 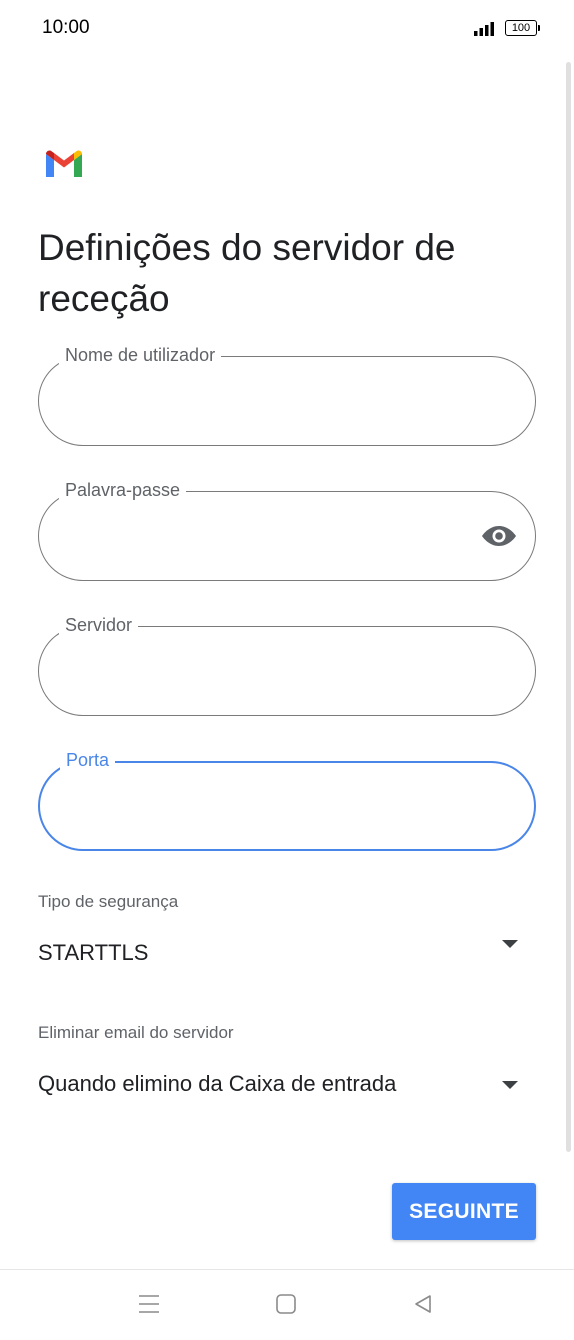 What do you see at coordinates (99, 625) in the screenshot?
I see `server-label: Servidor` at bounding box center [99, 625].